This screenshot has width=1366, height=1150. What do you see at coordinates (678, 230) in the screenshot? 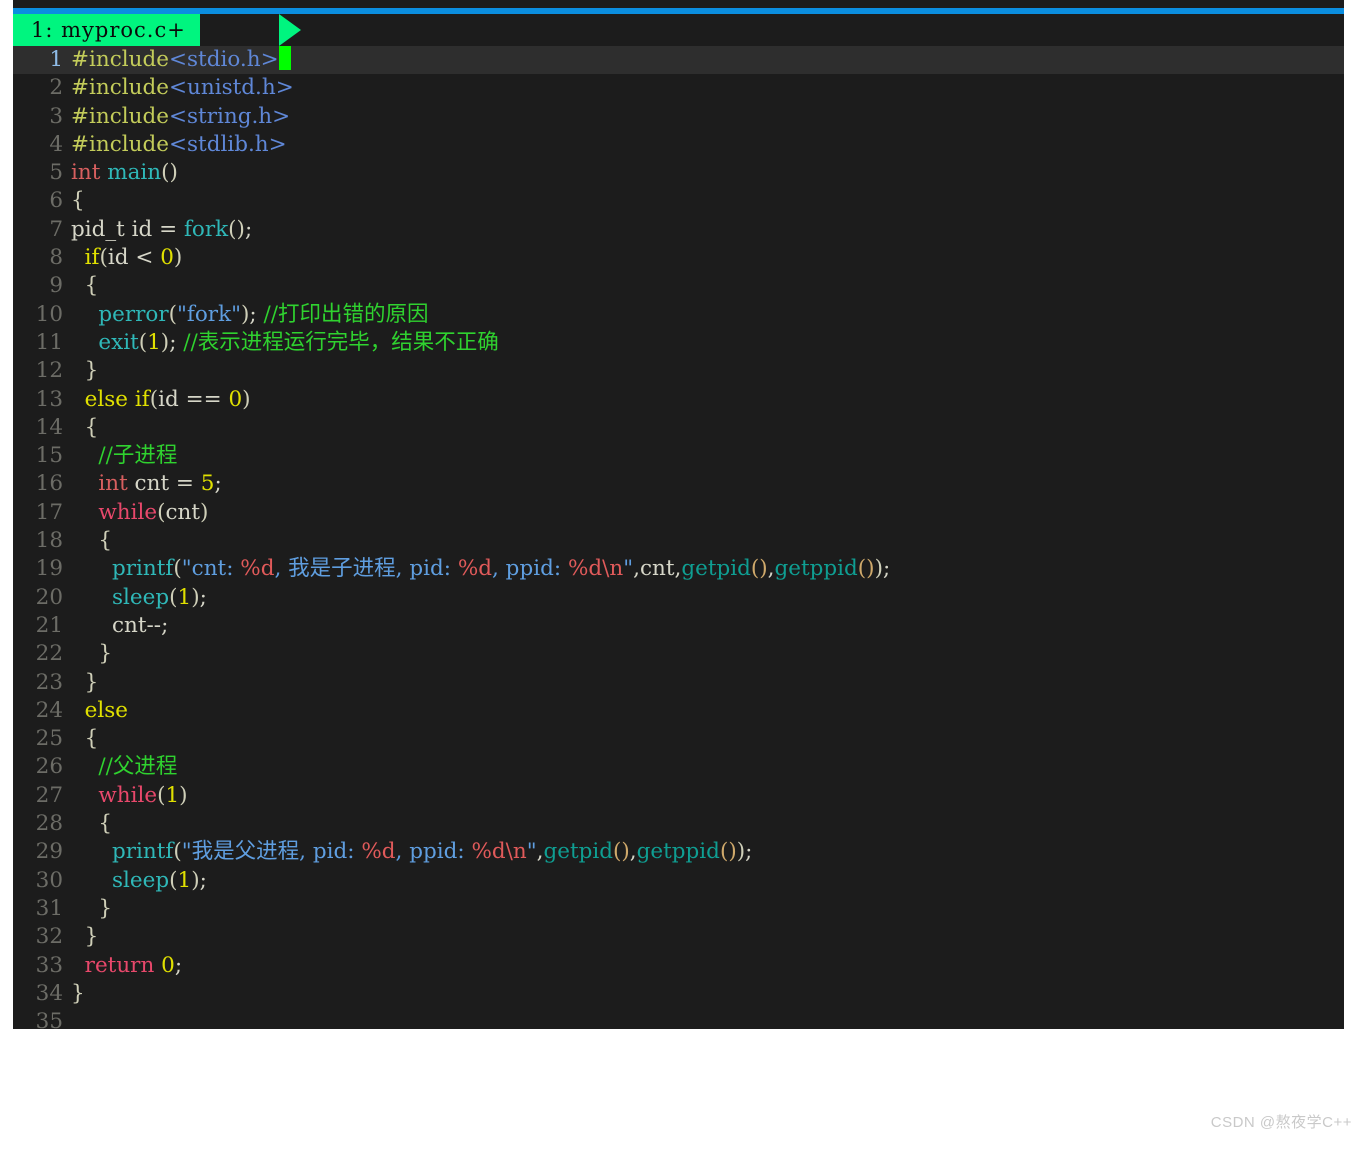
I see `code-line: 7 pid_t id = fork();` at bounding box center [678, 230].